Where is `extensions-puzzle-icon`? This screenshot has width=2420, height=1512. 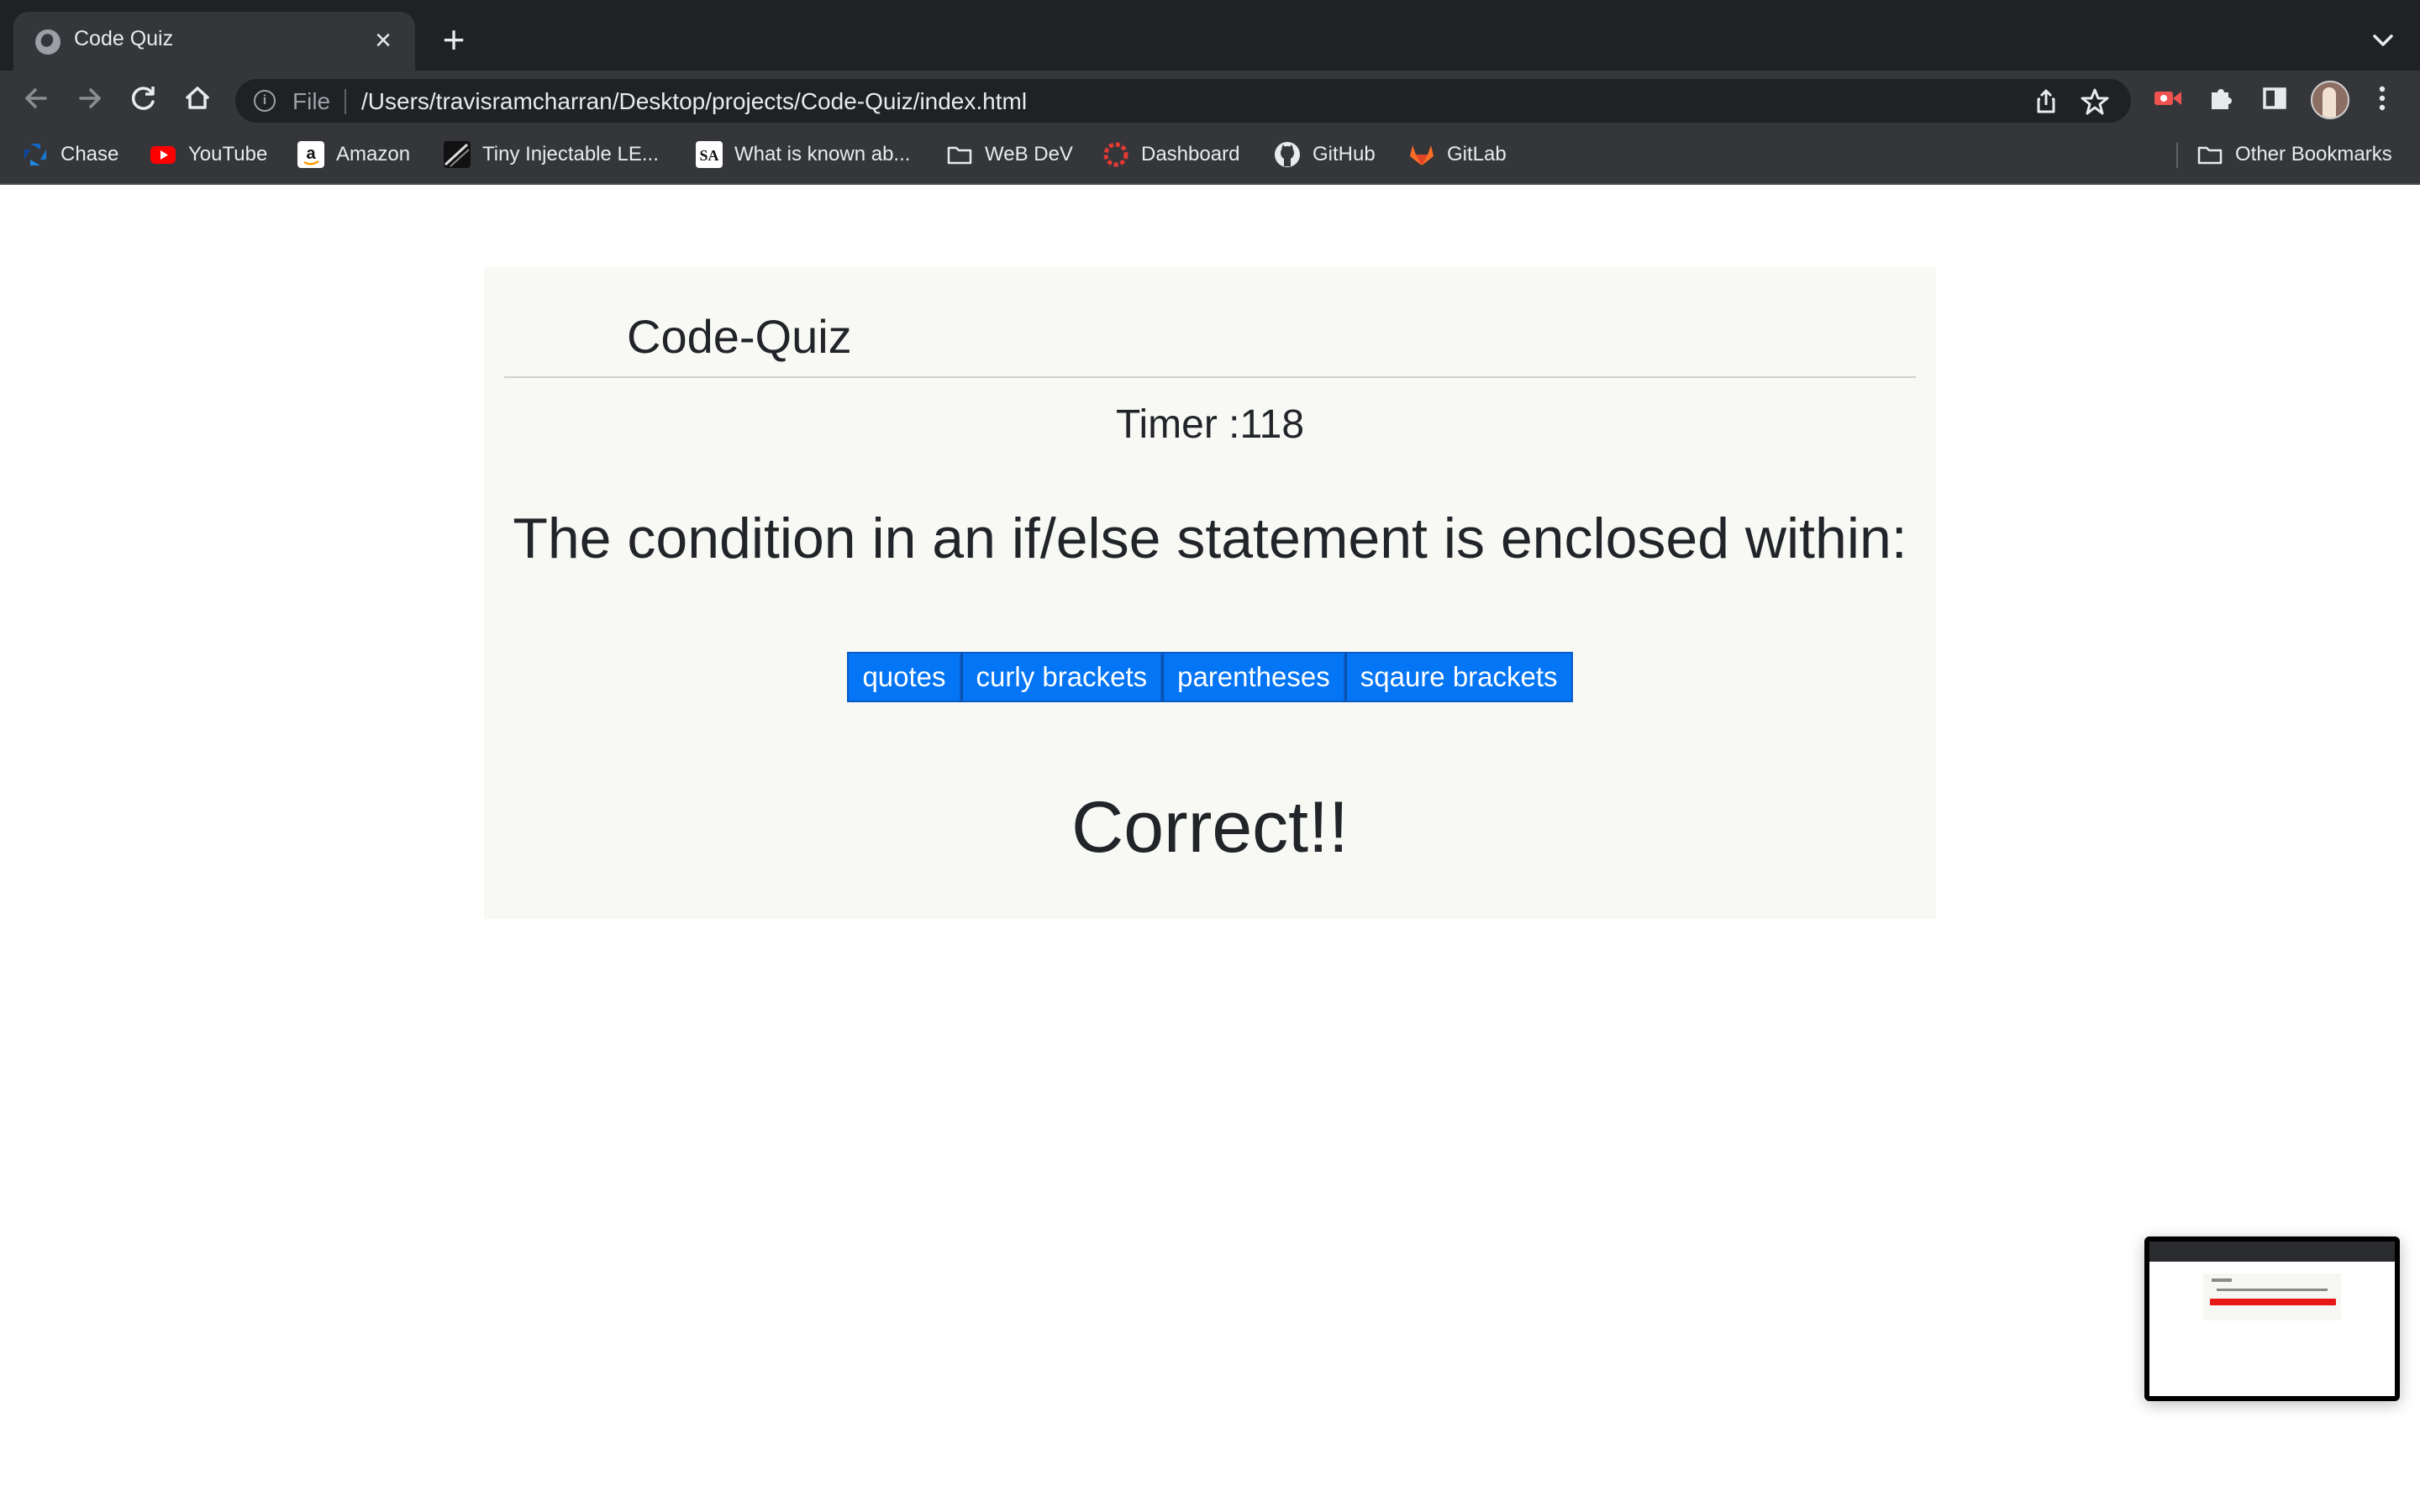
extensions-puzzle-icon is located at coordinates (2221, 98).